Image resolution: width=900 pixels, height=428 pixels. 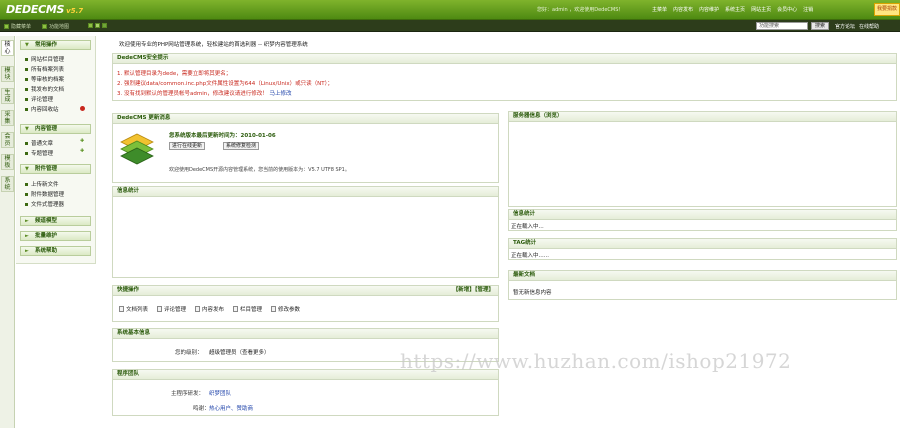 What do you see at coordinates (532, 293) in the screenshot?
I see `latest-text: 暂无新信息内容` at bounding box center [532, 293].